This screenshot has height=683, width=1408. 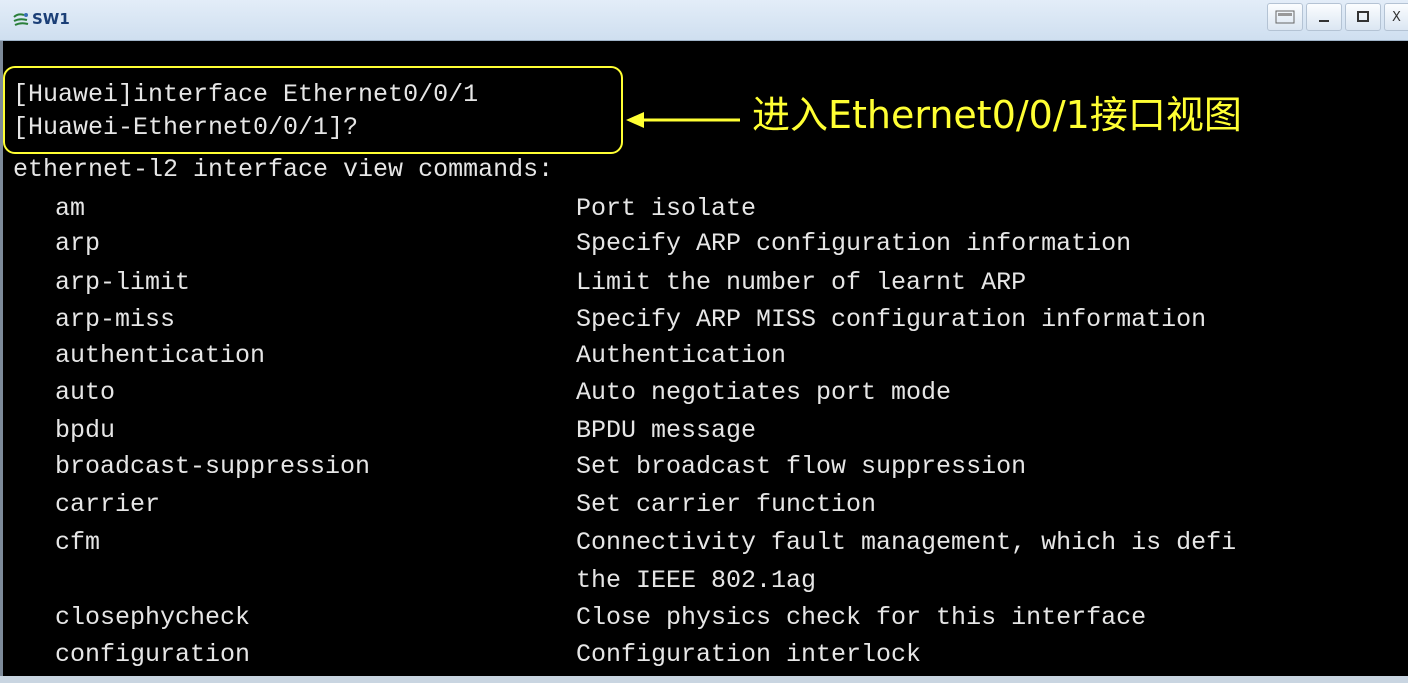 I want to click on close-icon: X, so click(x=1396, y=17).